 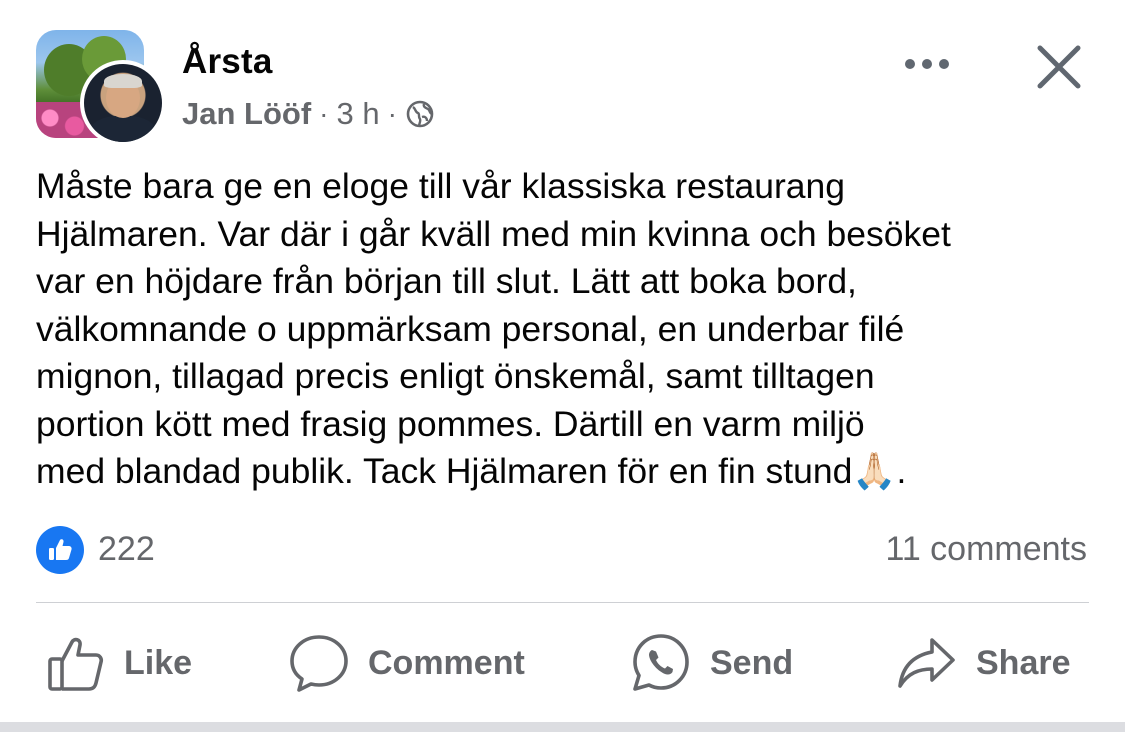 I want to click on bottom-separator-bar, so click(x=562, y=727).